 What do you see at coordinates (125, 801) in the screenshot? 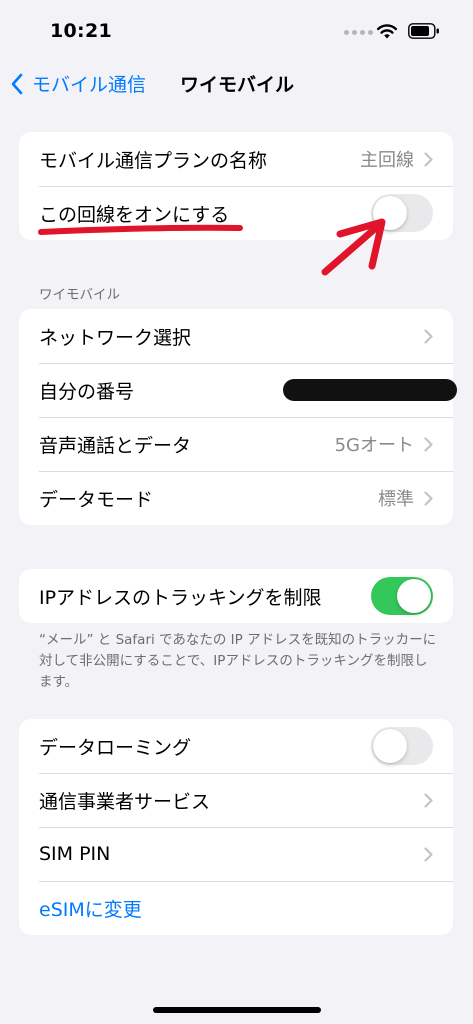
I see `carrier-services-label: 通信事業者サービス` at bounding box center [125, 801].